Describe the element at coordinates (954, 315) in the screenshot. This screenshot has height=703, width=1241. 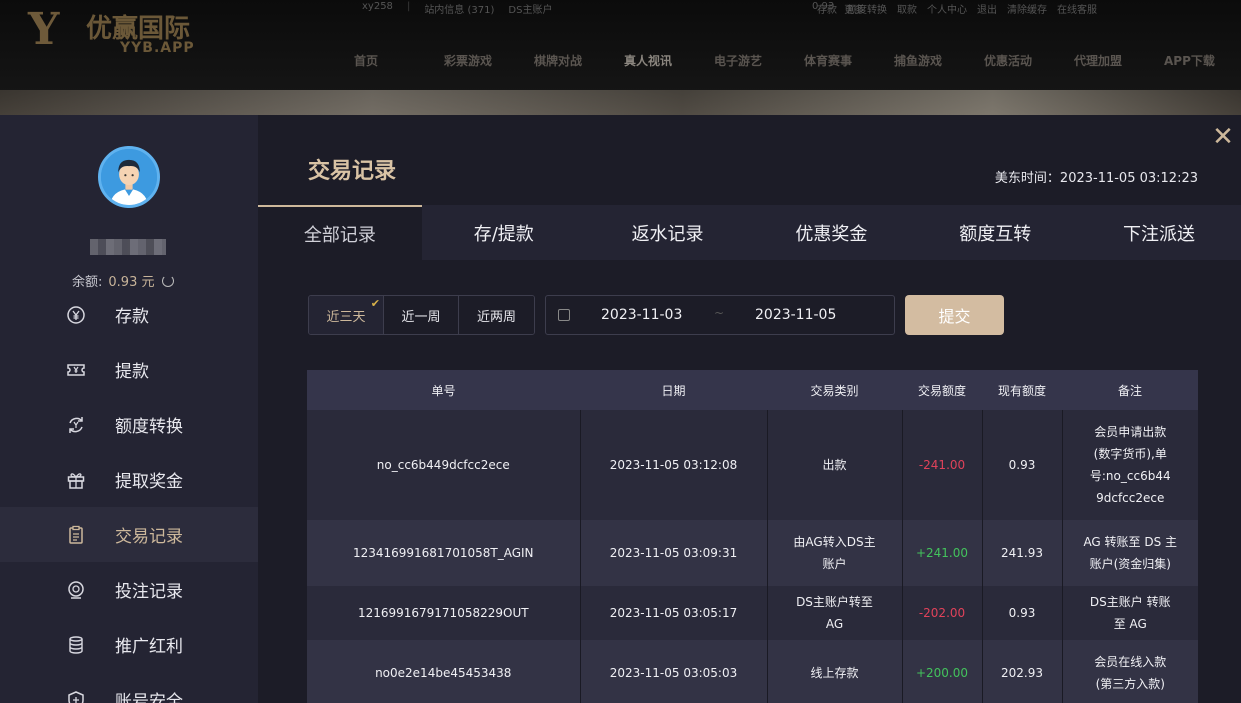
I see `submit-button: 提交` at that location.